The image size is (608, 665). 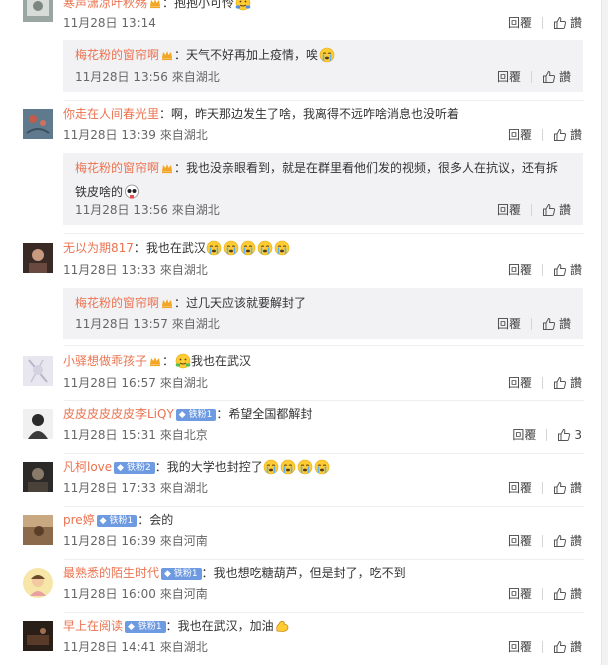 What do you see at coordinates (234, 573) in the screenshot?
I see `comment-body: 最熟悉的陌生时代 ◆ 铁粉1 ：我也想吃糖葫芦，但是封了，吃不到` at bounding box center [234, 573].